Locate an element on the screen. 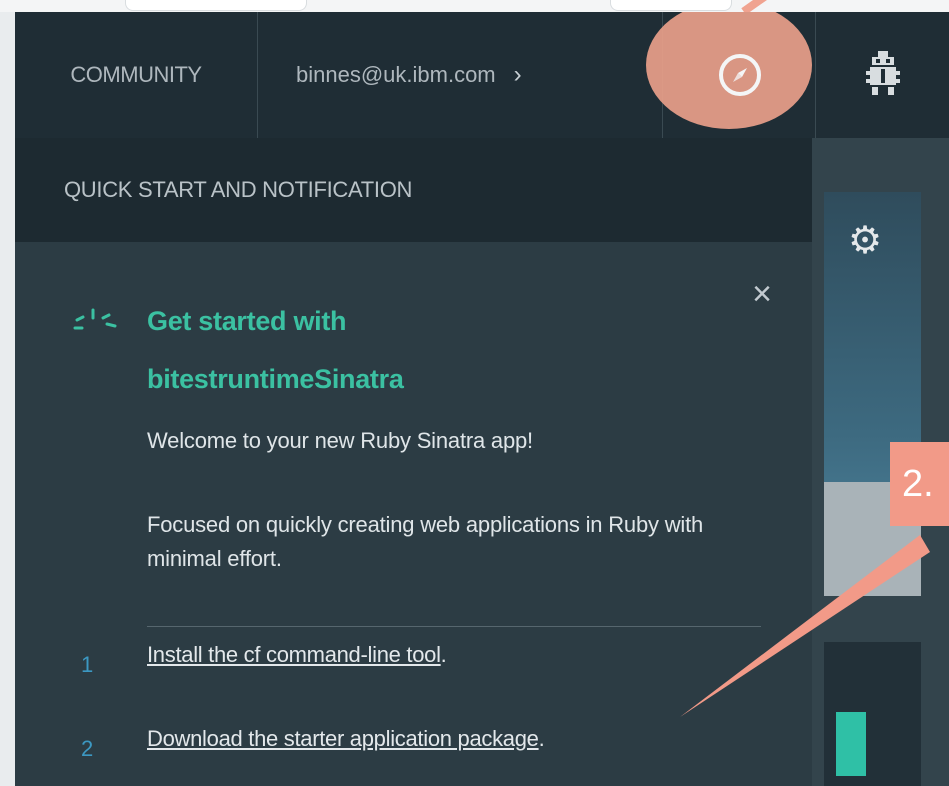 The width and height of the screenshot is (949, 786). community-label: COMMUNITY is located at coordinates (136, 74).